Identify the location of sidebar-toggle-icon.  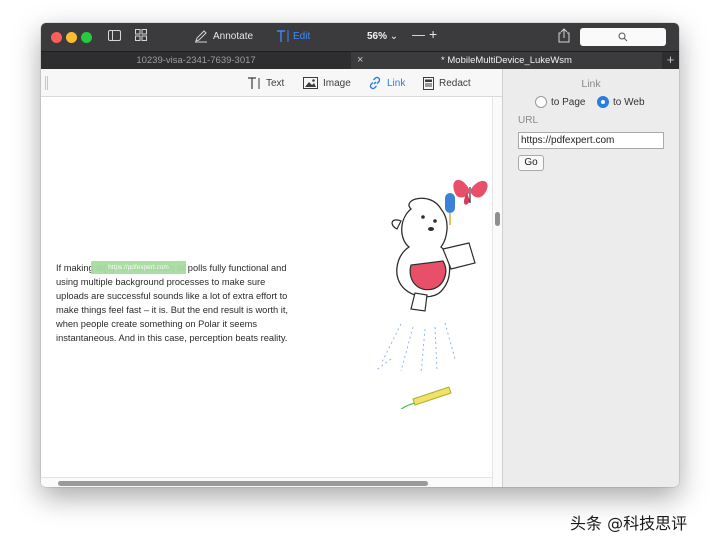
(114, 37).